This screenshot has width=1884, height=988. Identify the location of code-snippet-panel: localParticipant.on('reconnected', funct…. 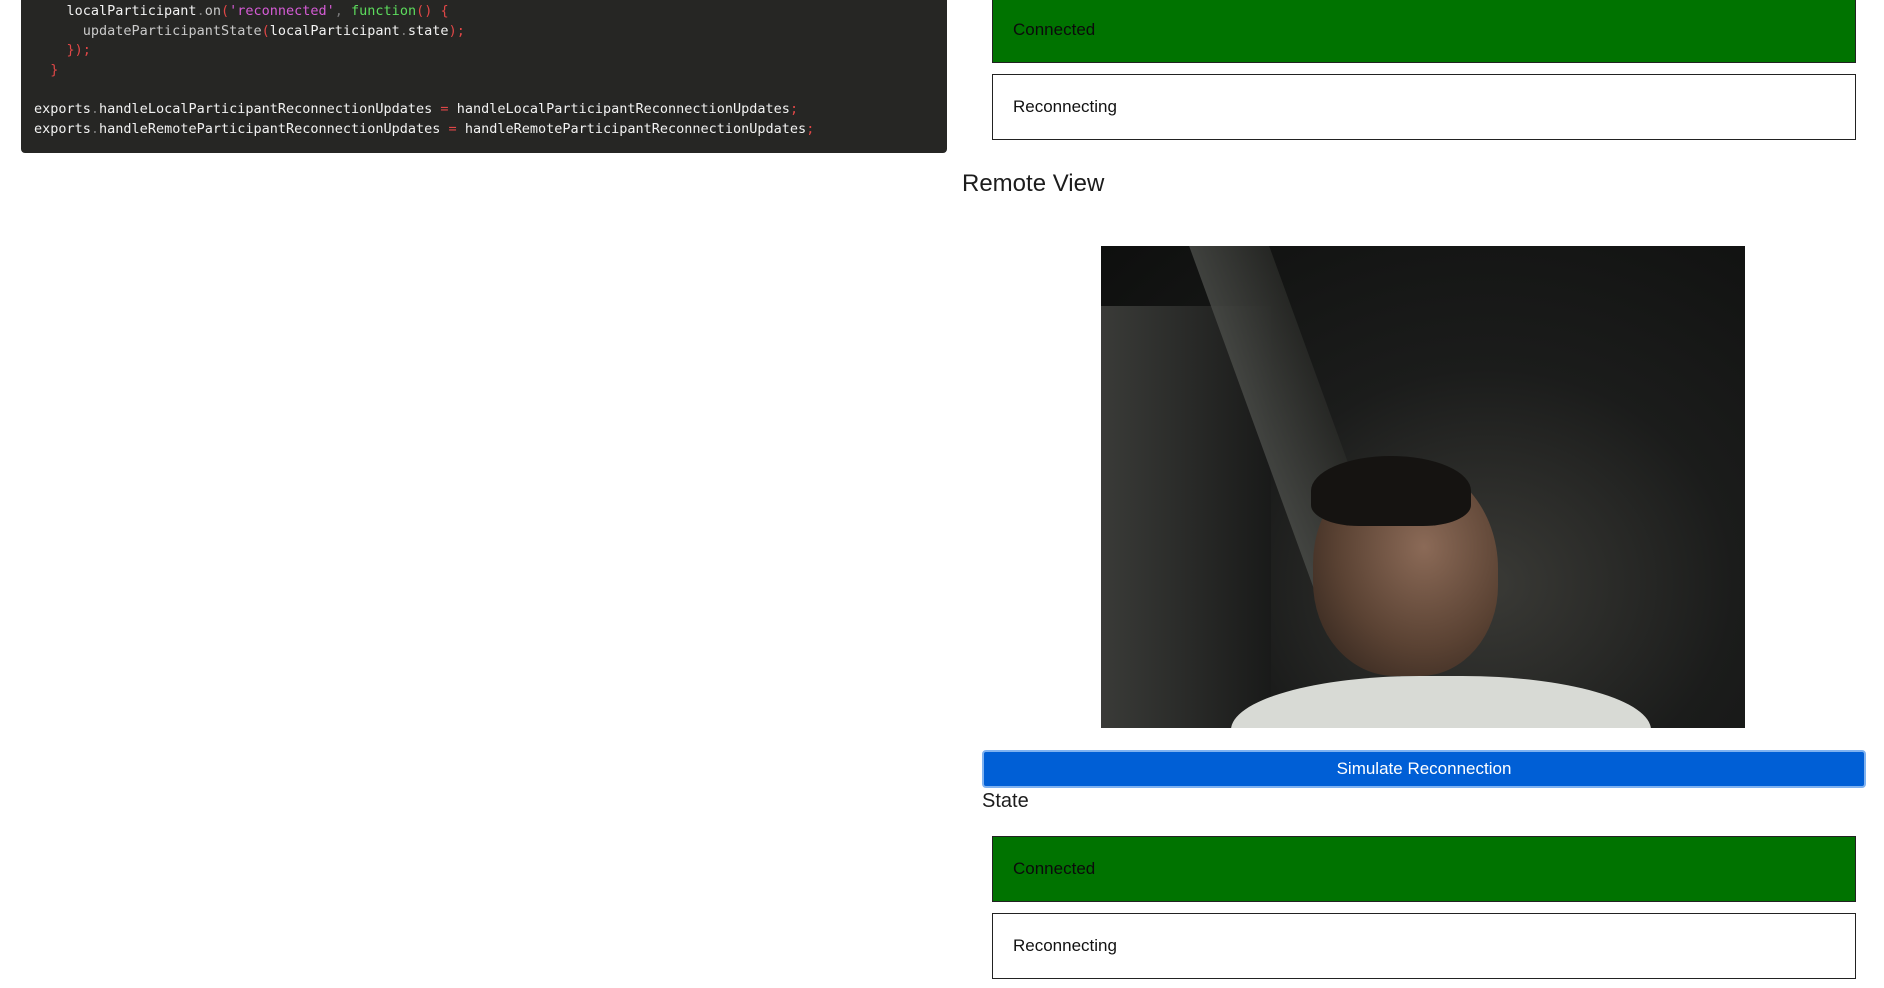
(484, 76).